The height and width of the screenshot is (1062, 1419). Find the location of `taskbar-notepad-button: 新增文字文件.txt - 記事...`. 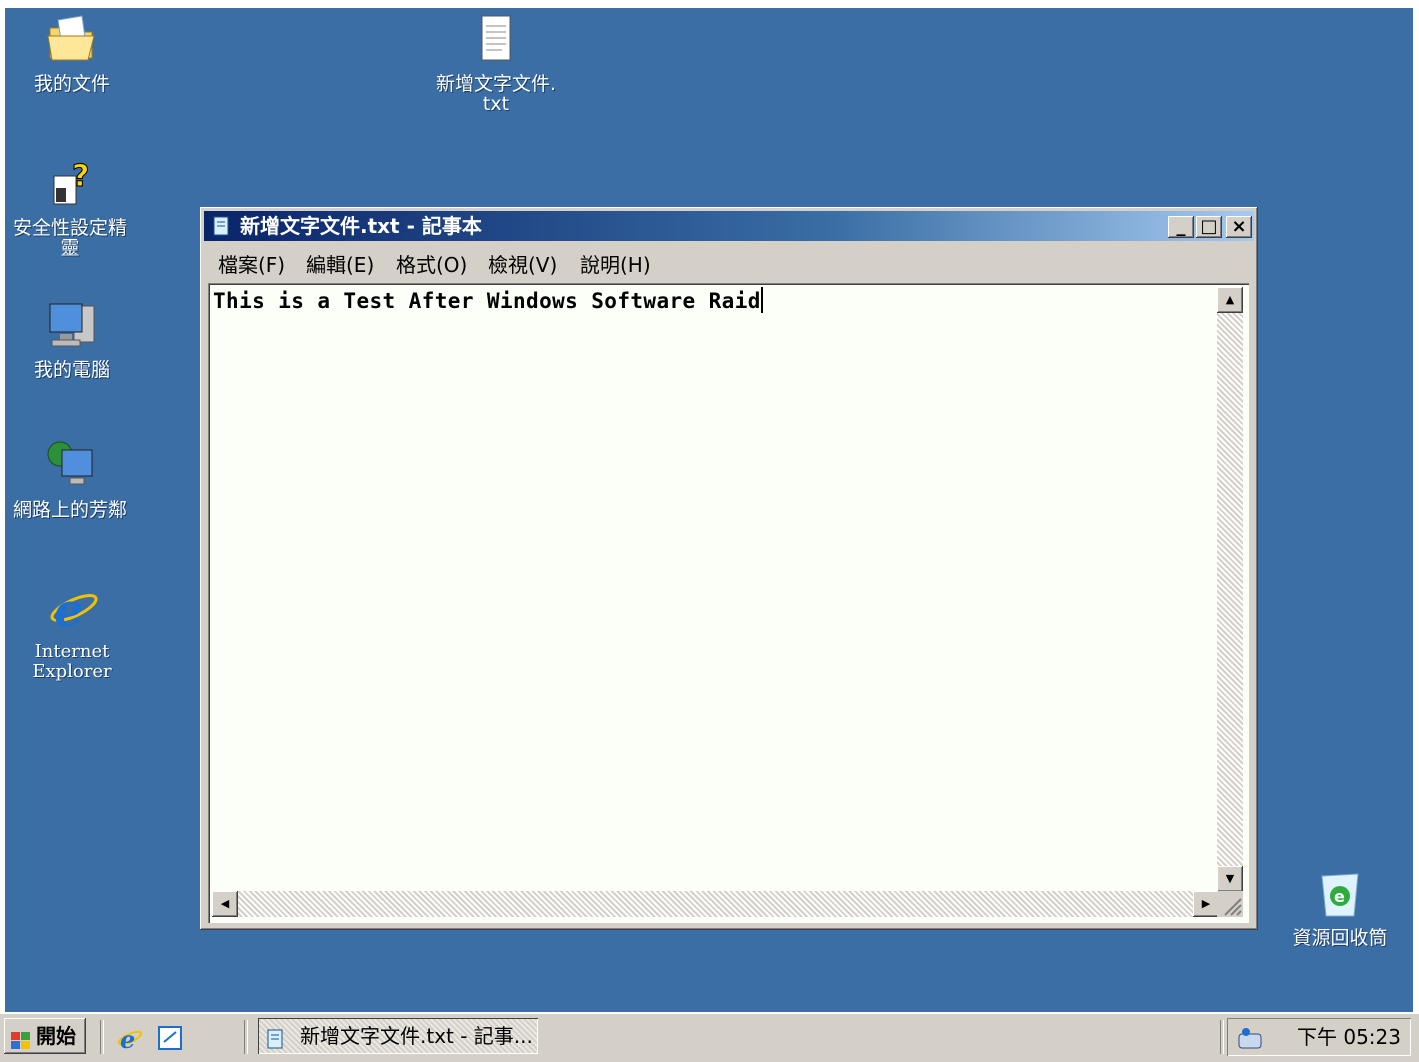

taskbar-notepad-button: 新增文字文件.txt - 記事... is located at coordinates (398, 1036).